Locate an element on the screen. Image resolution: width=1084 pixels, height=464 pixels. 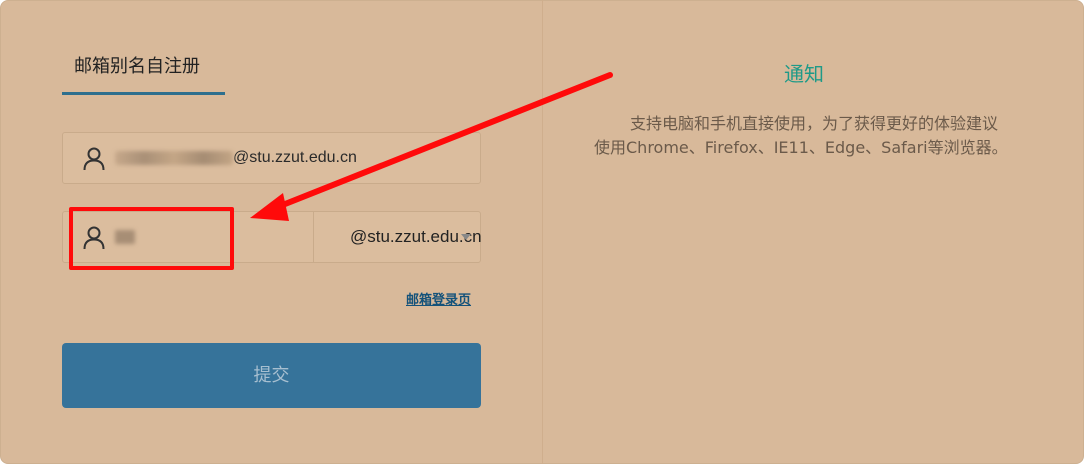
full-email-field: @stu.zzut.edu.cn is located at coordinates (271, 158).